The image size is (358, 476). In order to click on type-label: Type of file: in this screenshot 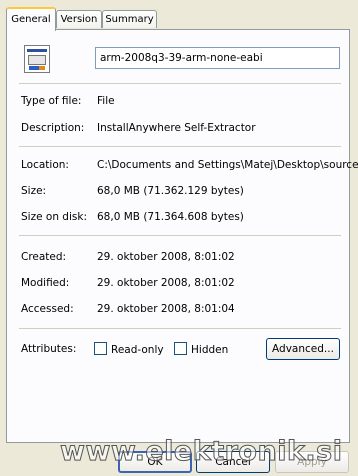, I will do `click(51, 101)`.